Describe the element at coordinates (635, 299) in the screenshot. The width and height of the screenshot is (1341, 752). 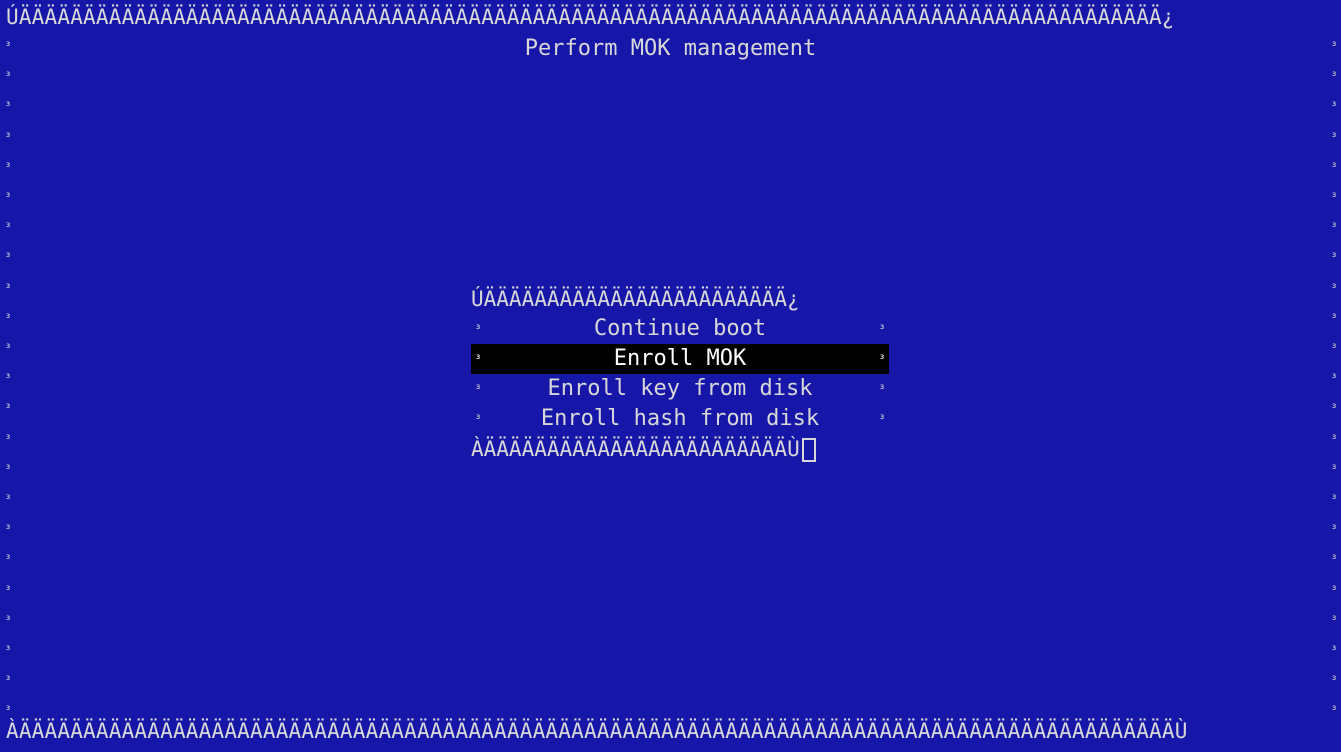
I see `menu-border-top: ÚÄÄÄÄÄÄÄÄÄÄÄÄÄÄÄÄÄÄÄÄÄÄÄÄ¿` at that location.